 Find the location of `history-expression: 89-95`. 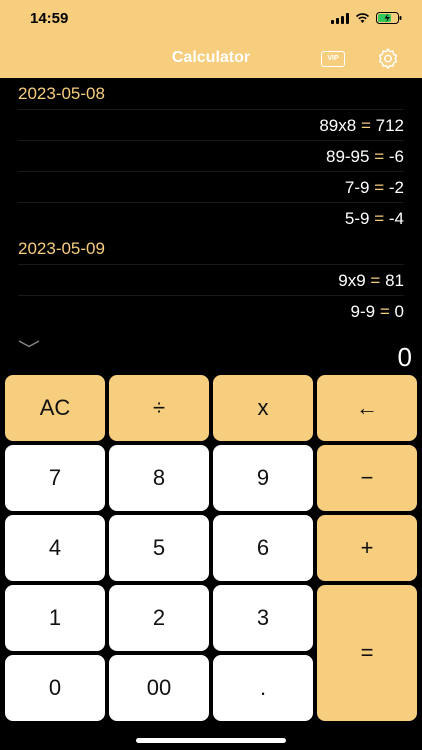

history-expression: 89-95 is located at coordinates (347, 156).